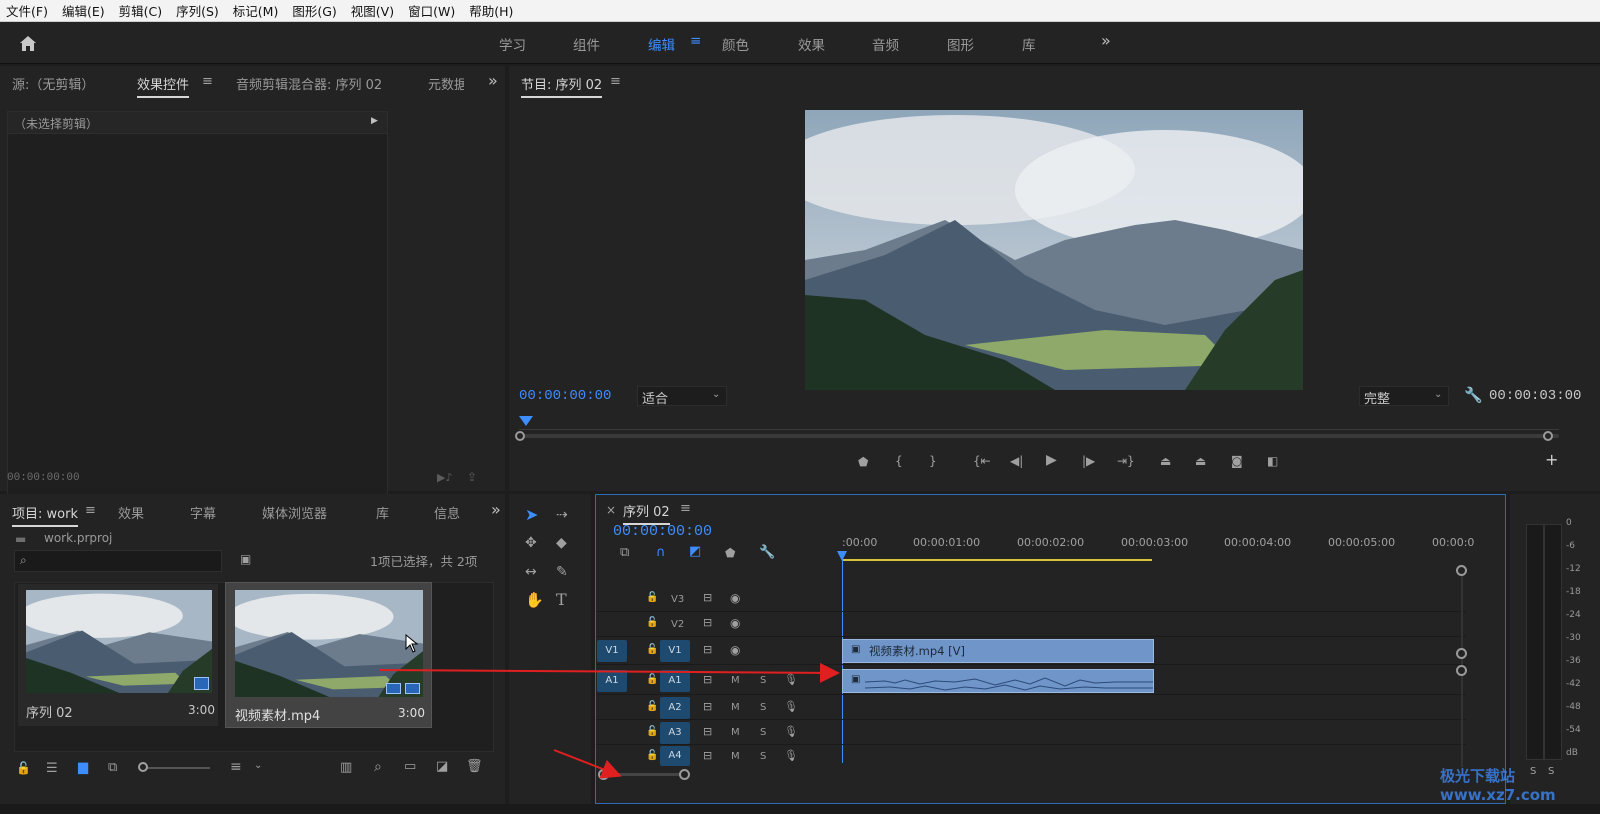 The height and width of the screenshot is (814, 1600). What do you see at coordinates (531, 572) in the screenshot?
I see `slip-tool-icon: ↔` at bounding box center [531, 572].